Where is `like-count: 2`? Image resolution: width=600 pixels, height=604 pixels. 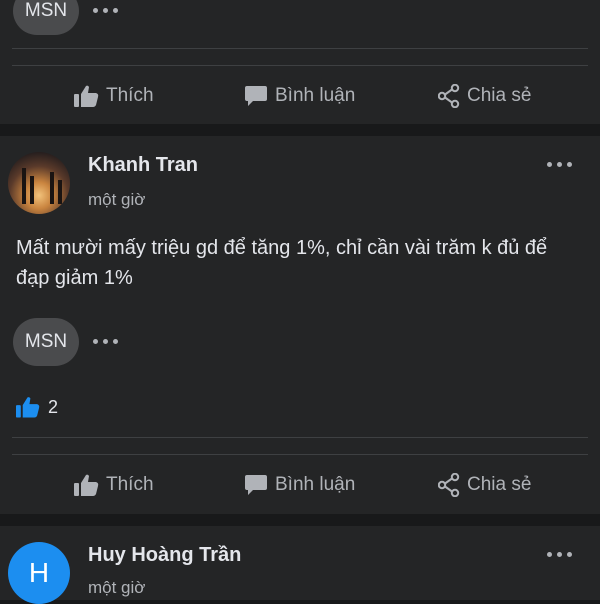
like-count: 2 is located at coordinates (37, 407).